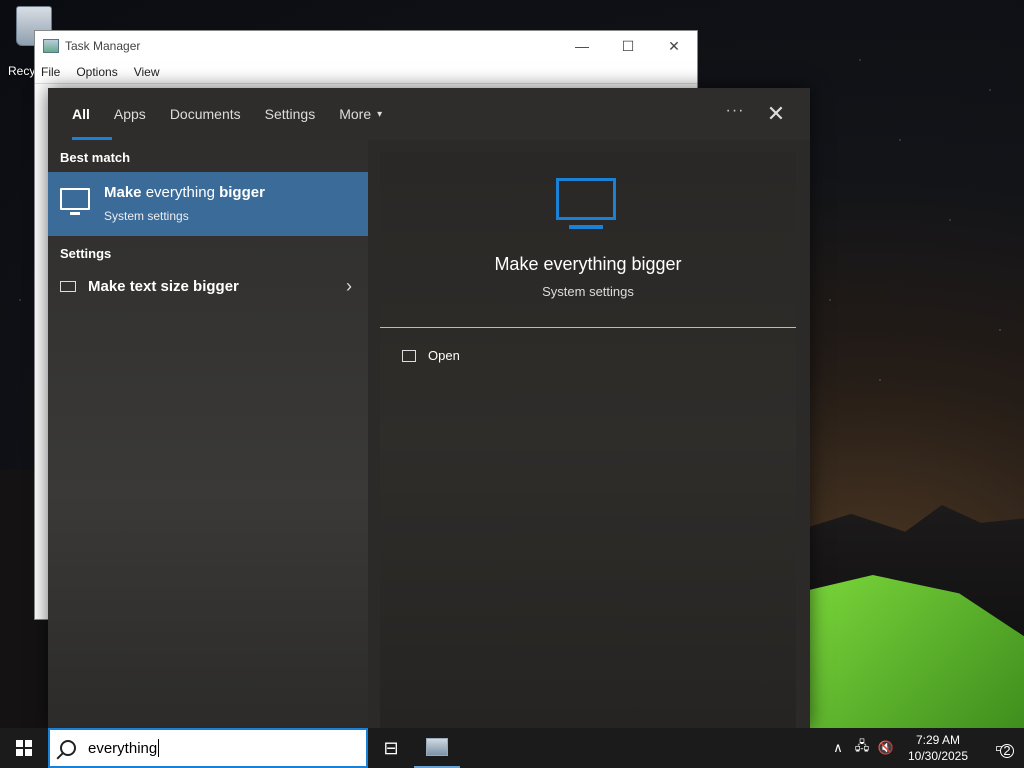 The height and width of the screenshot is (768, 1024). Describe the element at coordinates (22, 71) in the screenshot. I see `recycle-bin-label: Recy` at that location.